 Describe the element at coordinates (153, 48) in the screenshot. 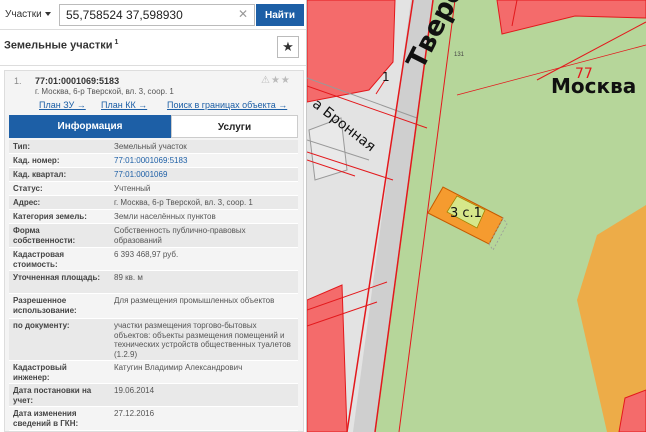

I see `section-header: Земельные участки 1 ★` at that location.